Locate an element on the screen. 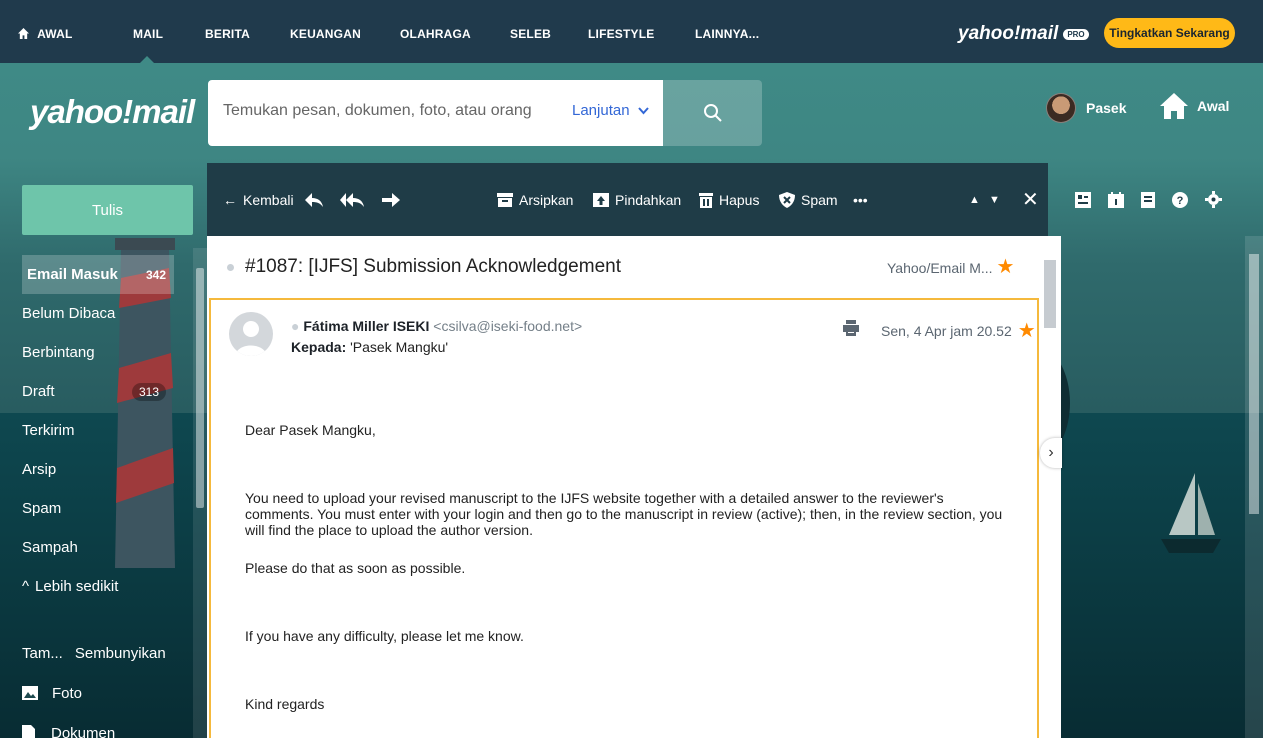 Image resolution: width=1263 pixels, height=738 pixels. views-section: Tam... Sembunyikan Foto Dokumen is located at coordinates (107, 685).